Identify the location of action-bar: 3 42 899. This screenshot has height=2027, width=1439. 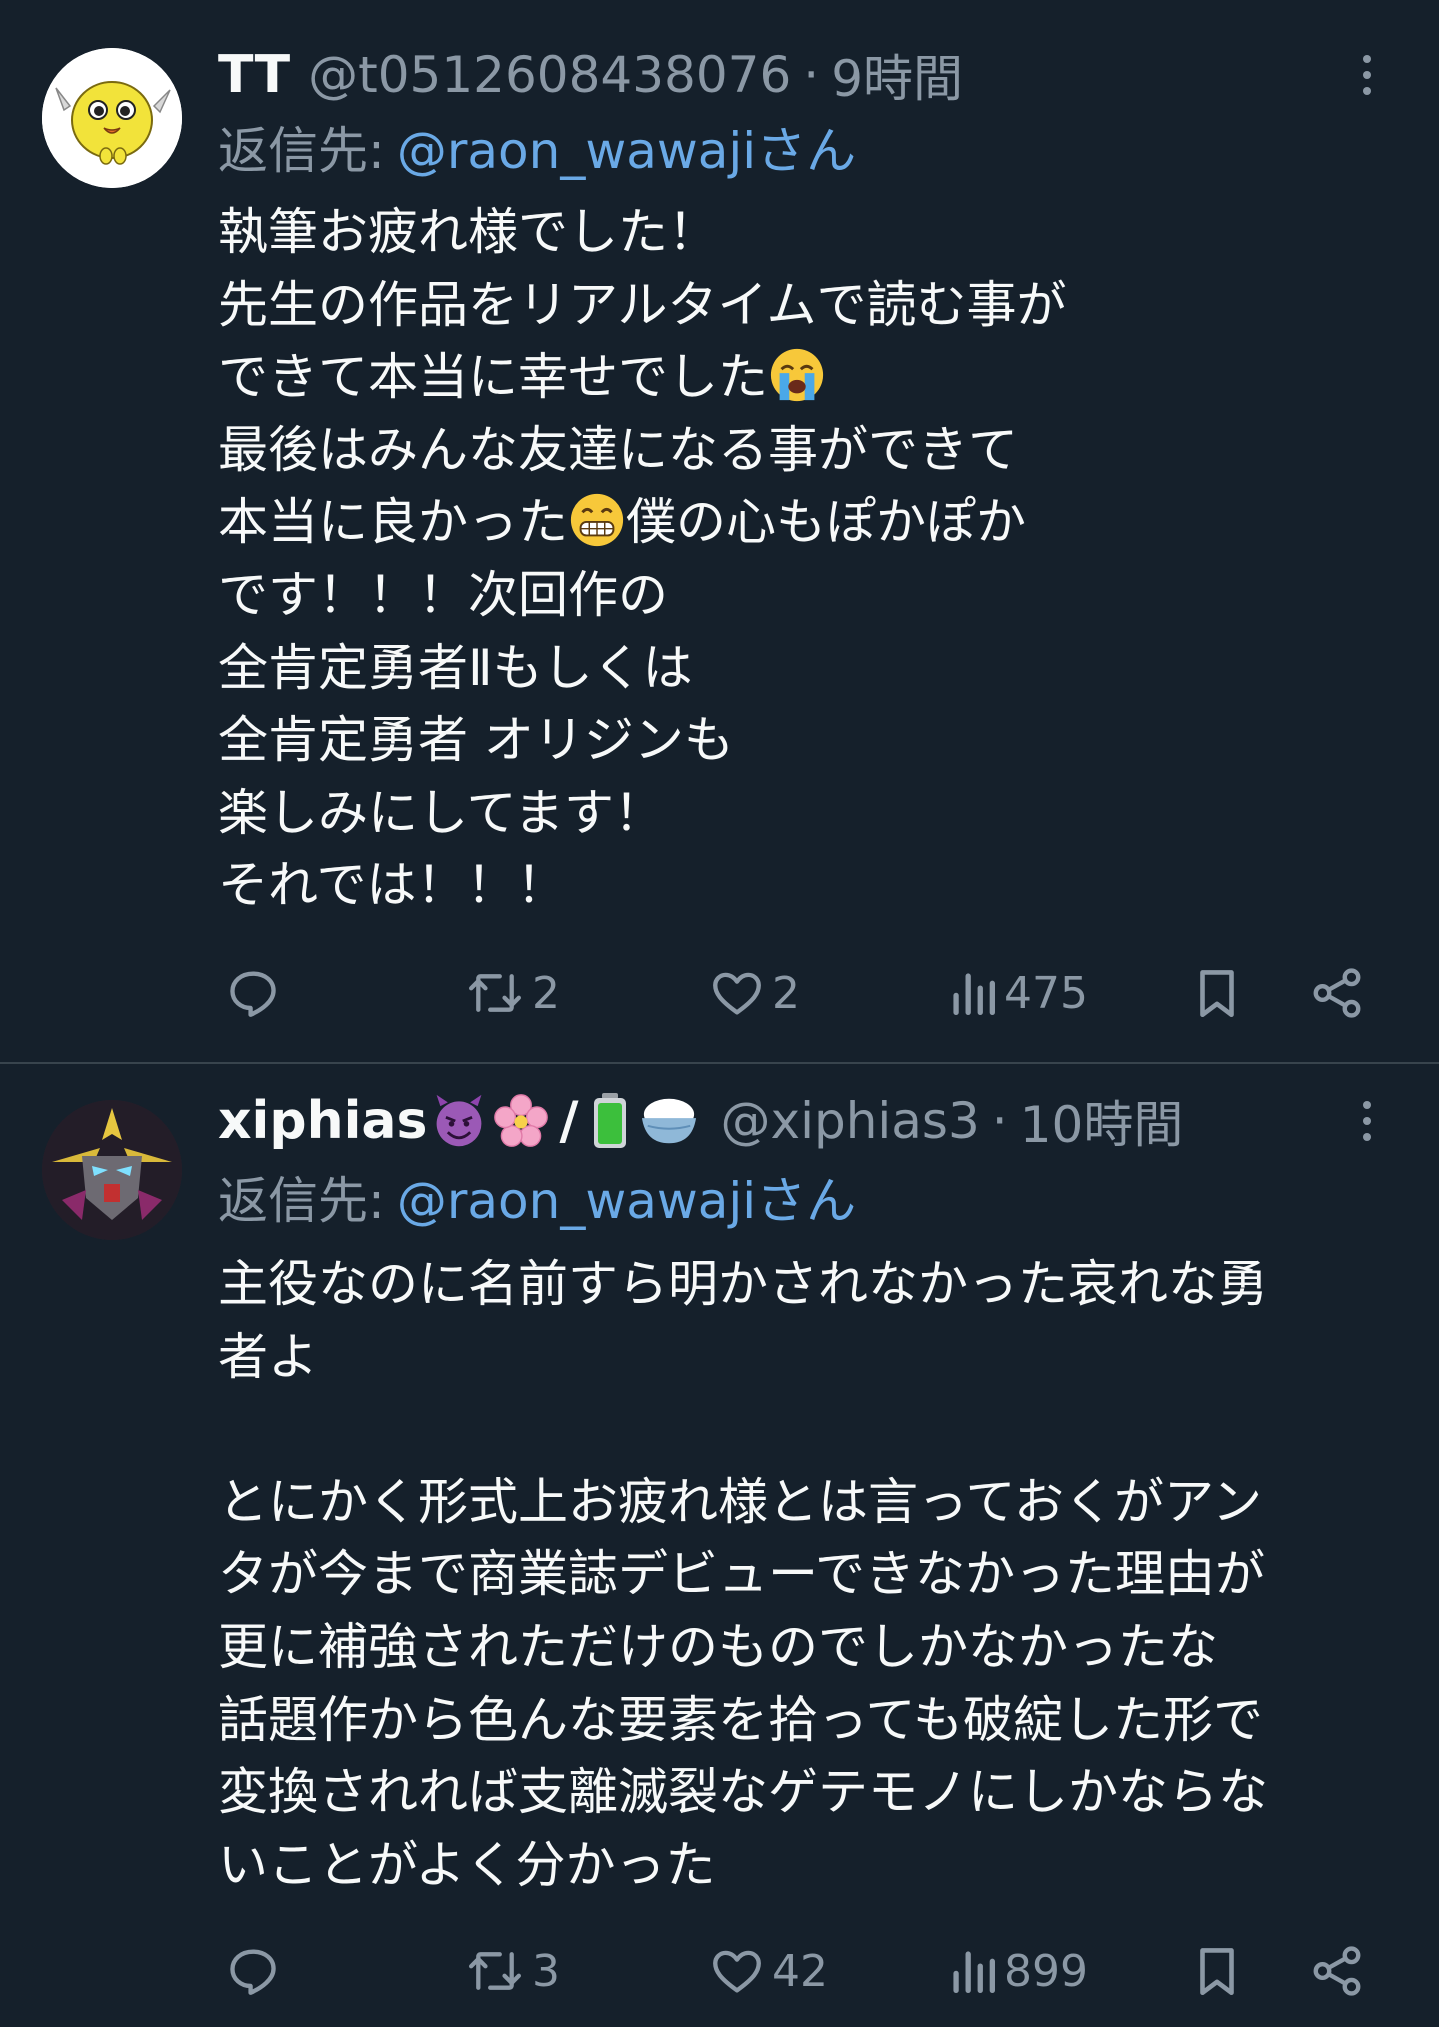
(789, 1971).